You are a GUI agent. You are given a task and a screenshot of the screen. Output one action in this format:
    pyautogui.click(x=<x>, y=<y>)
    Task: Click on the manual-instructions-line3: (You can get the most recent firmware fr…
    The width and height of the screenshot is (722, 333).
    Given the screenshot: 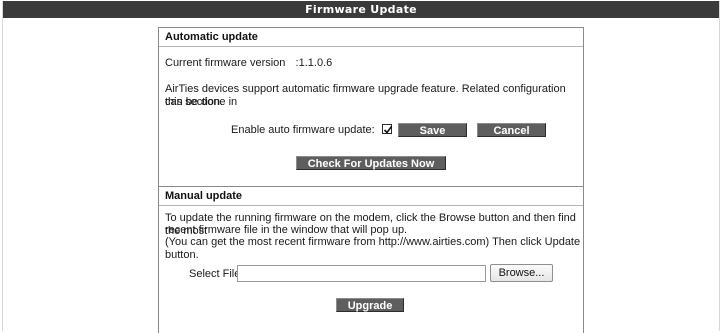 What is the action you would take?
    pyautogui.click(x=373, y=248)
    